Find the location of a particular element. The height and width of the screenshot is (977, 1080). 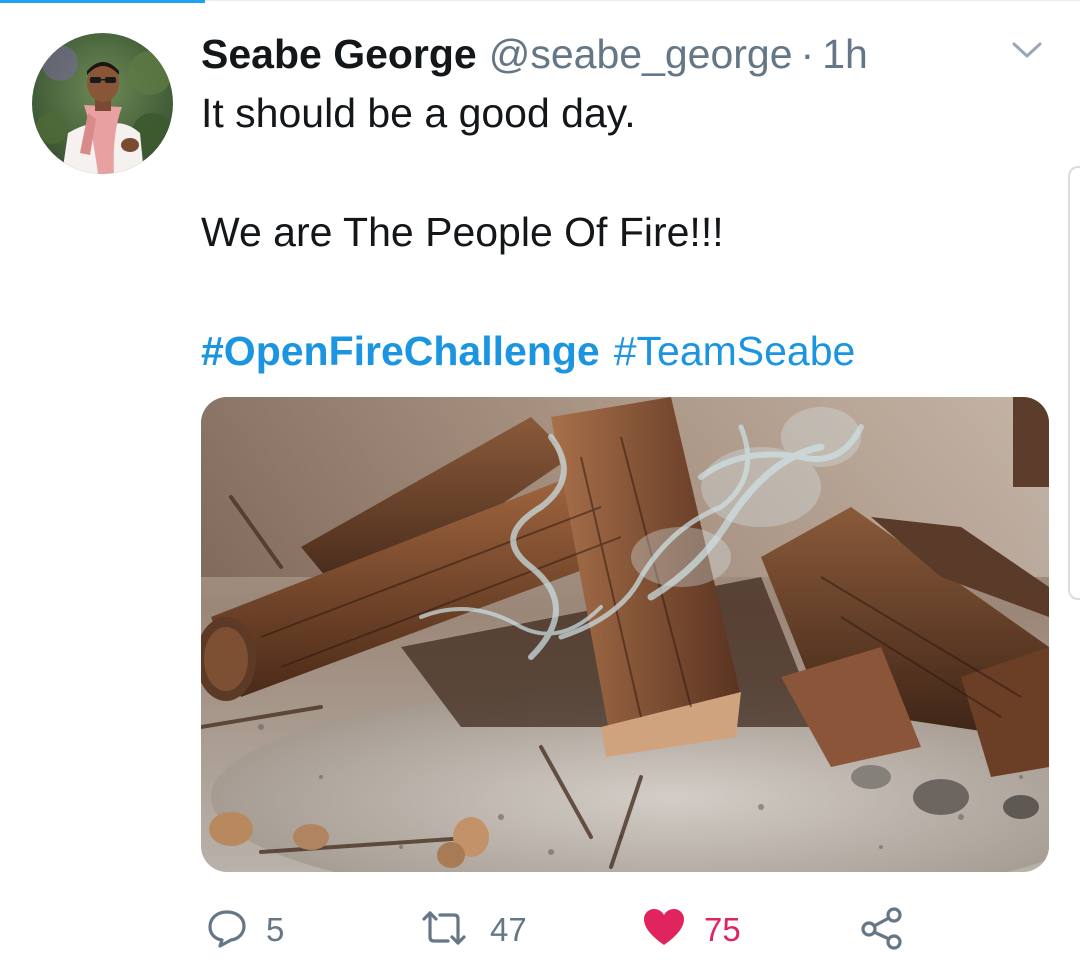

tweet-header: Seabe George @seabe_george · 1h is located at coordinates (534, 55).